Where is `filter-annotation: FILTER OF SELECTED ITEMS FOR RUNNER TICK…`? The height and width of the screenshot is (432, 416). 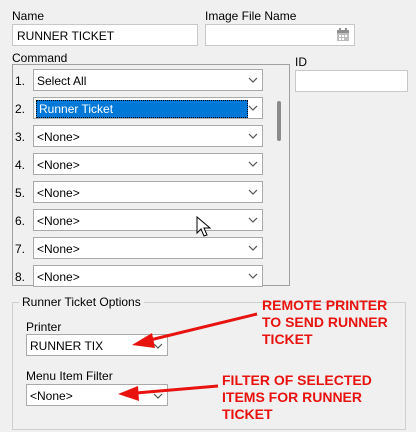 filter-annotation: FILTER OF SELECTED ITEMS FOR RUNNER TICK… is located at coordinates (297, 397).